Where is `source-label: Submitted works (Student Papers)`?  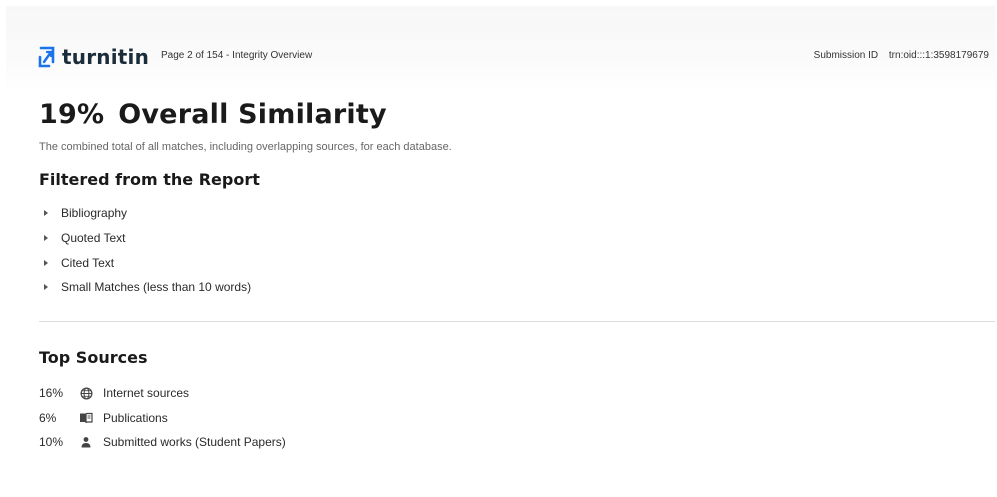 source-label: Submitted works (Student Papers) is located at coordinates (194, 442).